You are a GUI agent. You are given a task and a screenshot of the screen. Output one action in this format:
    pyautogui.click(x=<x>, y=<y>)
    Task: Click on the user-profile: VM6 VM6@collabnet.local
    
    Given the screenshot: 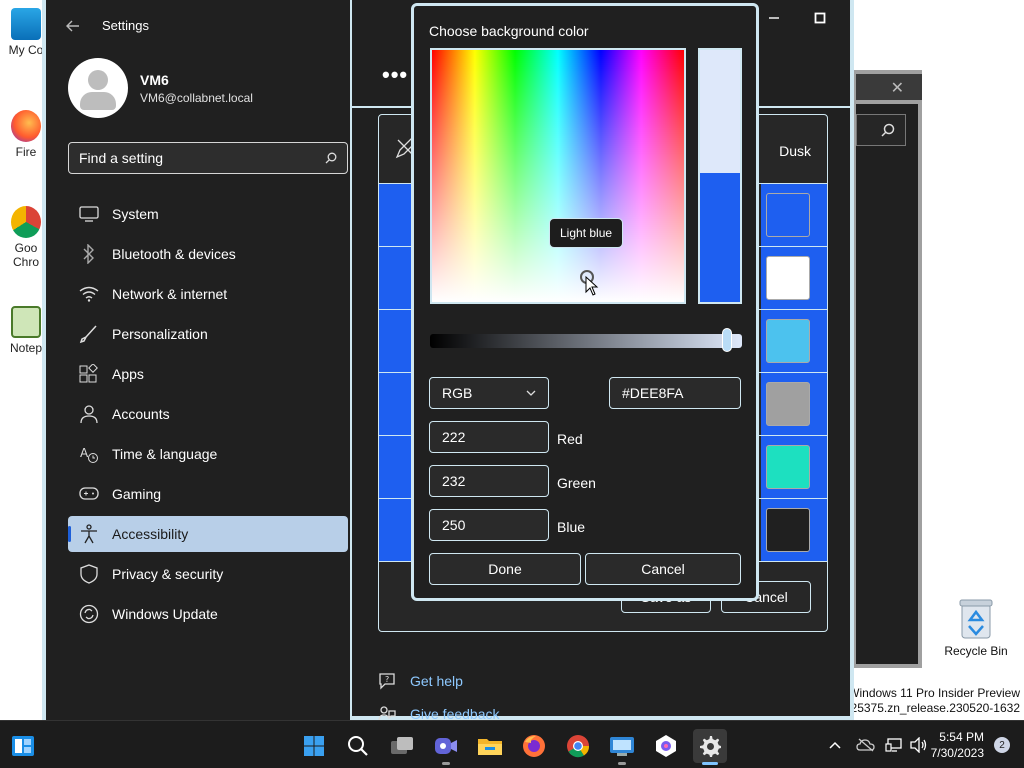 What is the action you would take?
    pyautogui.click(x=160, y=88)
    